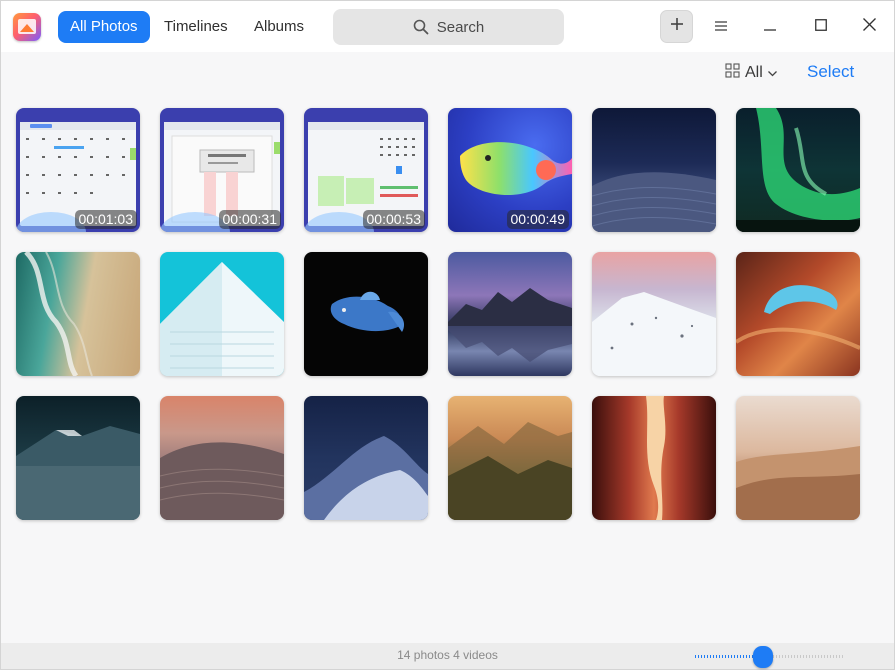 The width and height of the screenshot is (895, 670). What do you see at coordinates (762, 657) in the screenshot?
I see `zoom-slider-handle` at bounding box center [762, 657].